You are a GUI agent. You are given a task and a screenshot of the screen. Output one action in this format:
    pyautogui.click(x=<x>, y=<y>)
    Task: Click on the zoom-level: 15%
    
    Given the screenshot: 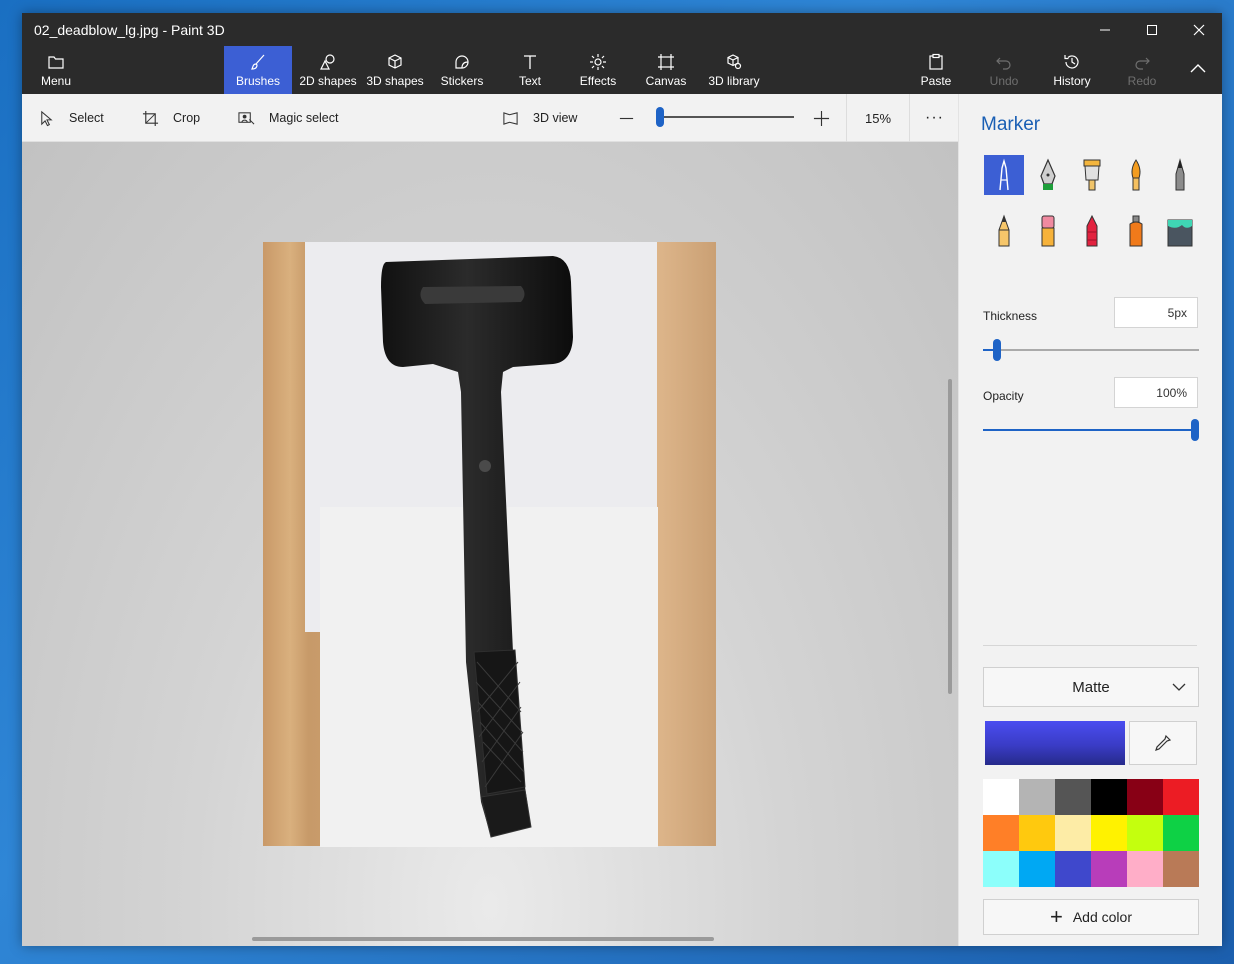 What is the action you would take?
    pyautogui.click(x=878, y=118)
    